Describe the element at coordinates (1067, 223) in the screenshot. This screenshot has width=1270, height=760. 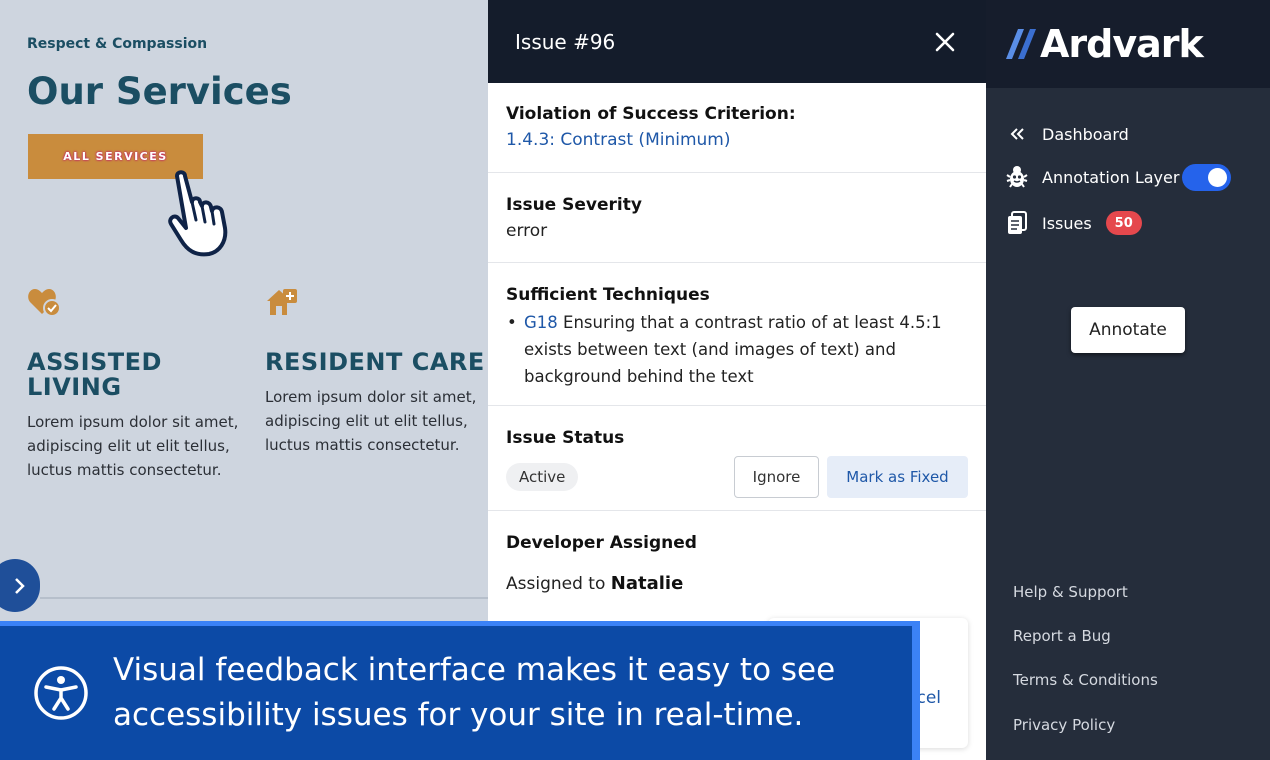
I see `sidebar-item-label: Issues` at that location.